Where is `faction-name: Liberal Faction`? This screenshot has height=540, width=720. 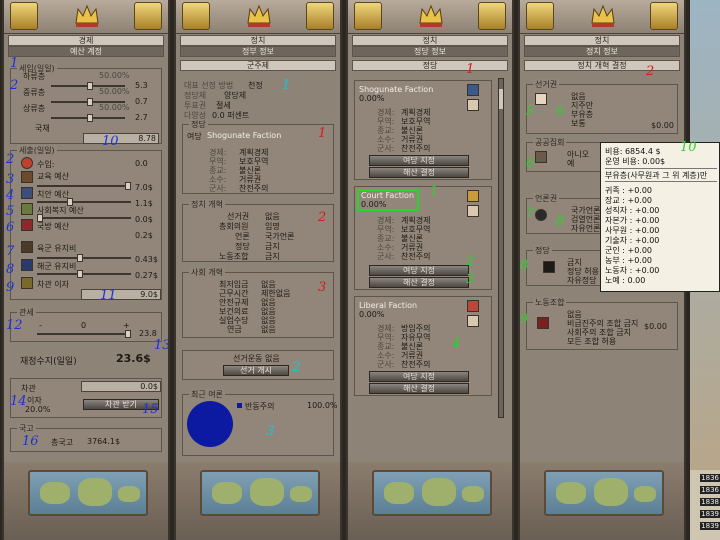 faction-name: Liberal Faction is located at coordinates (388, 305).